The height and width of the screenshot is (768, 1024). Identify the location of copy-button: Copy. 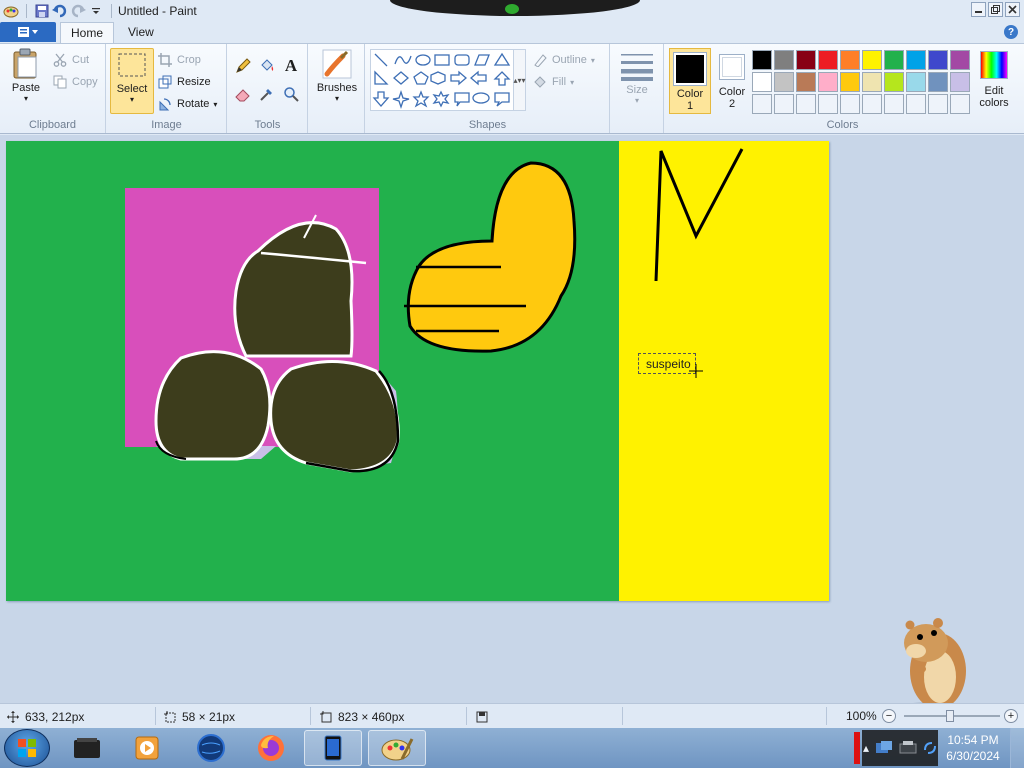
(75, 82).